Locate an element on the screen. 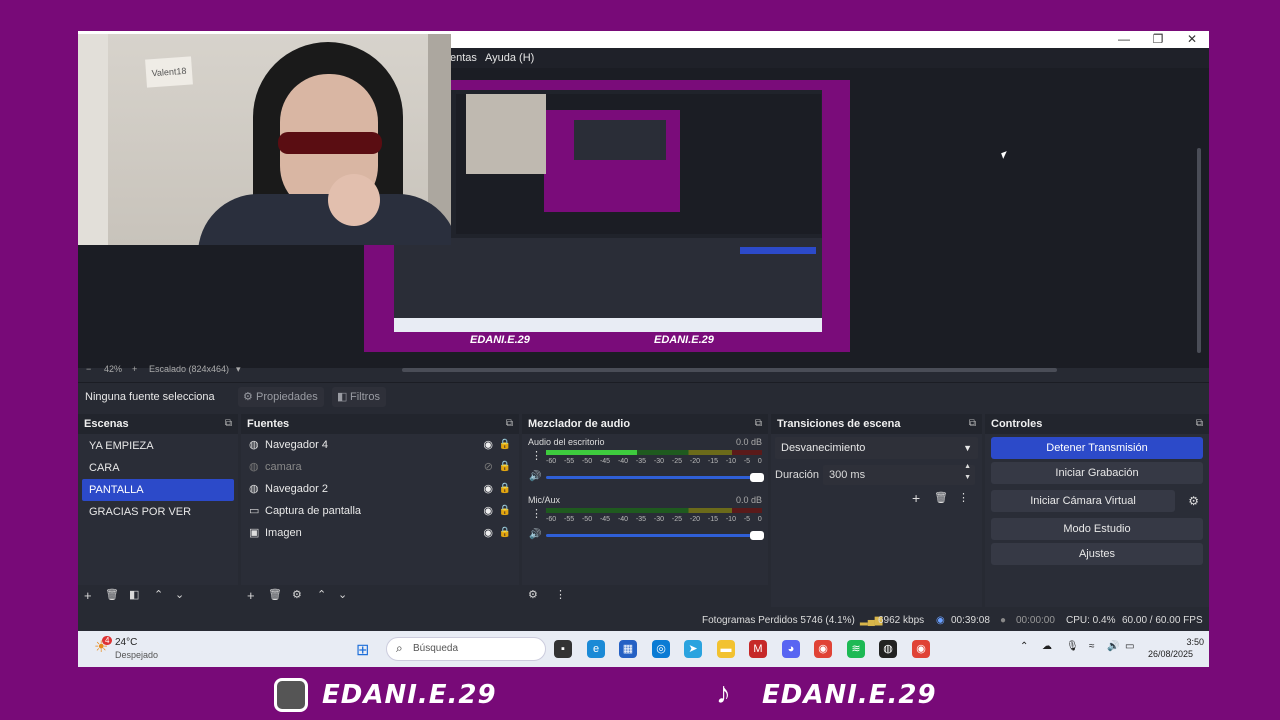 The image size is (1280, 720). start-virtual-camera-button: Iniciar Cámara Virtual is located at coordinates (1083, 501).